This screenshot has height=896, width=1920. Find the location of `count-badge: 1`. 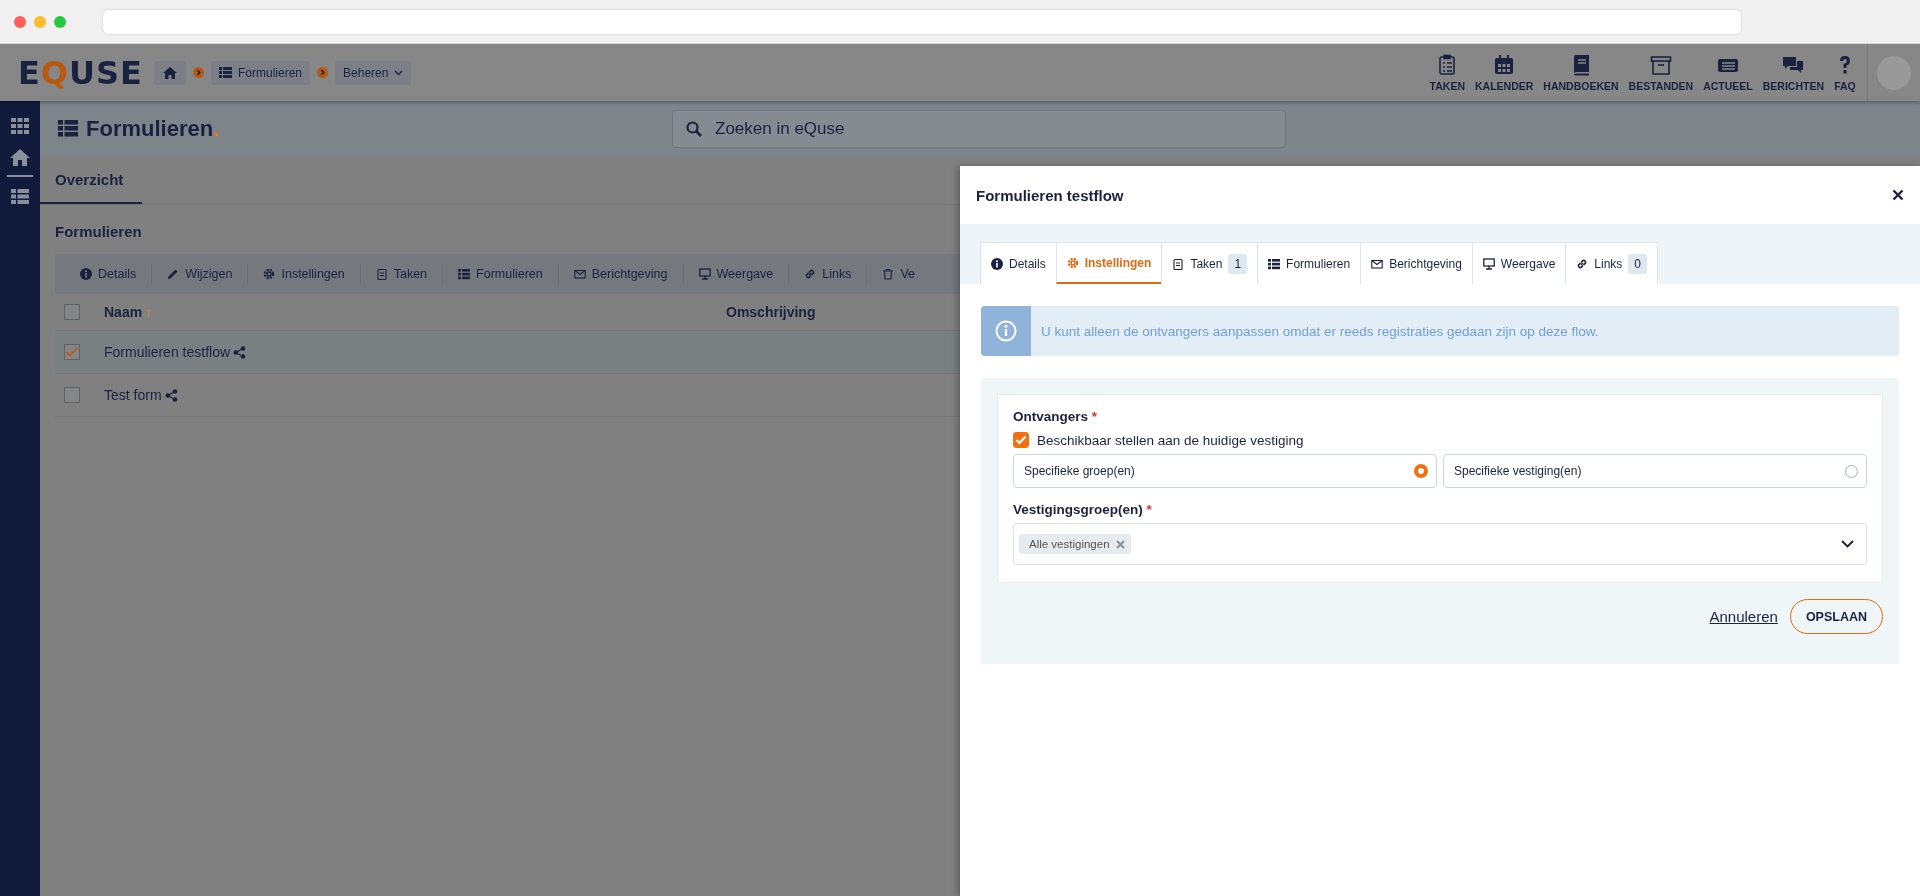

count-badge: 1 is located at coordinates (1238, 263).